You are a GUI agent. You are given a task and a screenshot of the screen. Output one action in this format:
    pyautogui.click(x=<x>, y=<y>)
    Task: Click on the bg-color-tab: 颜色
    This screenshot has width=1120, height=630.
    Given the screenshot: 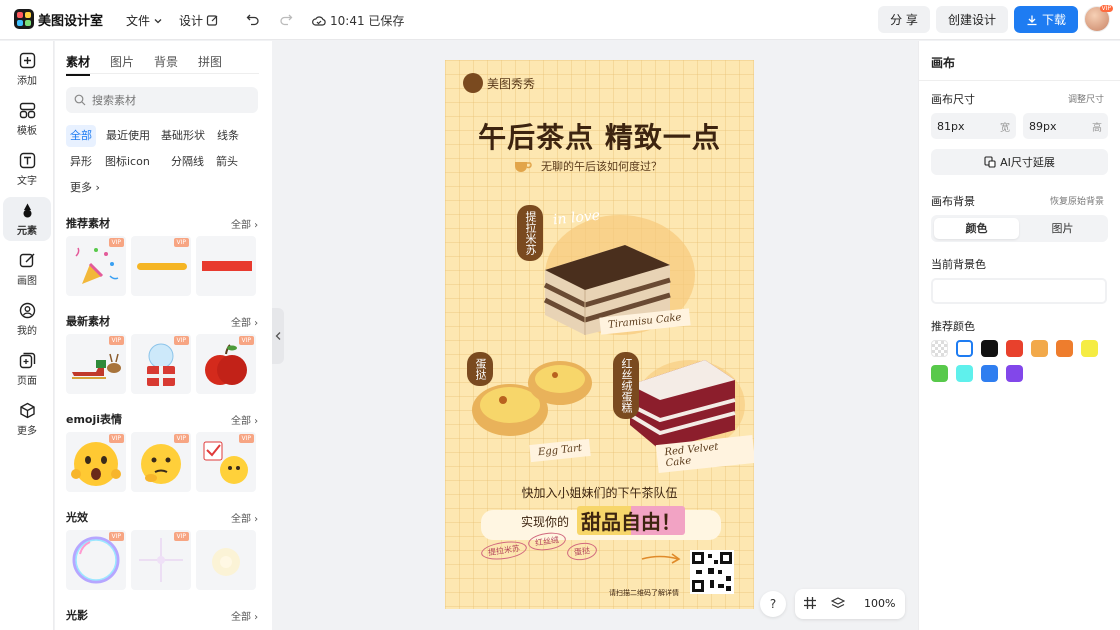 What is the action you would take?
    pyautogui.click(x=976, y=228)
    